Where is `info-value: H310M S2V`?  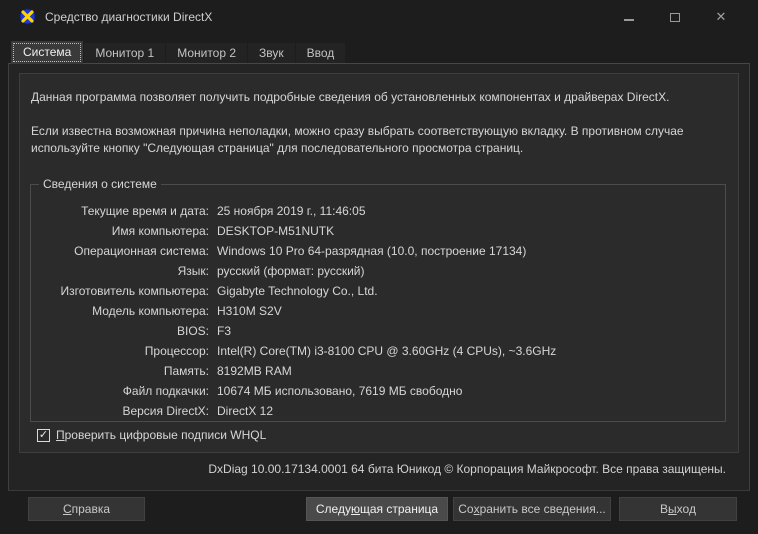
info-value: H310M S2V is located at coordinates (249, 311).